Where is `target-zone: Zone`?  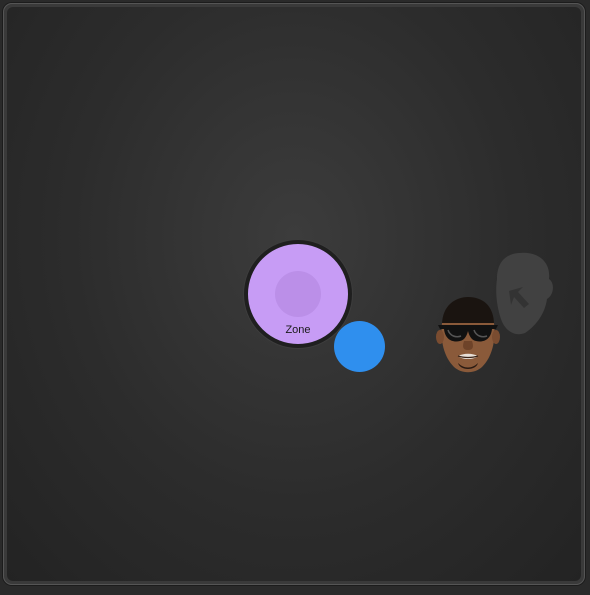
target-zone: Zone is located at coordinates (298, 294).